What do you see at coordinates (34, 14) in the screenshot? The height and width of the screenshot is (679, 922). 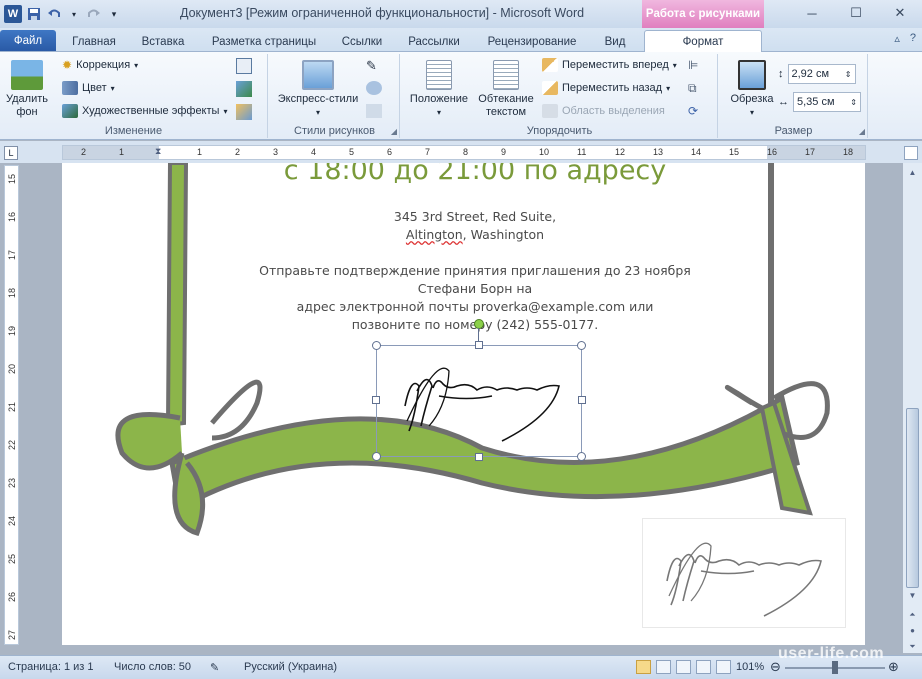 I see `save-icon` at bounding box center [34, 14].